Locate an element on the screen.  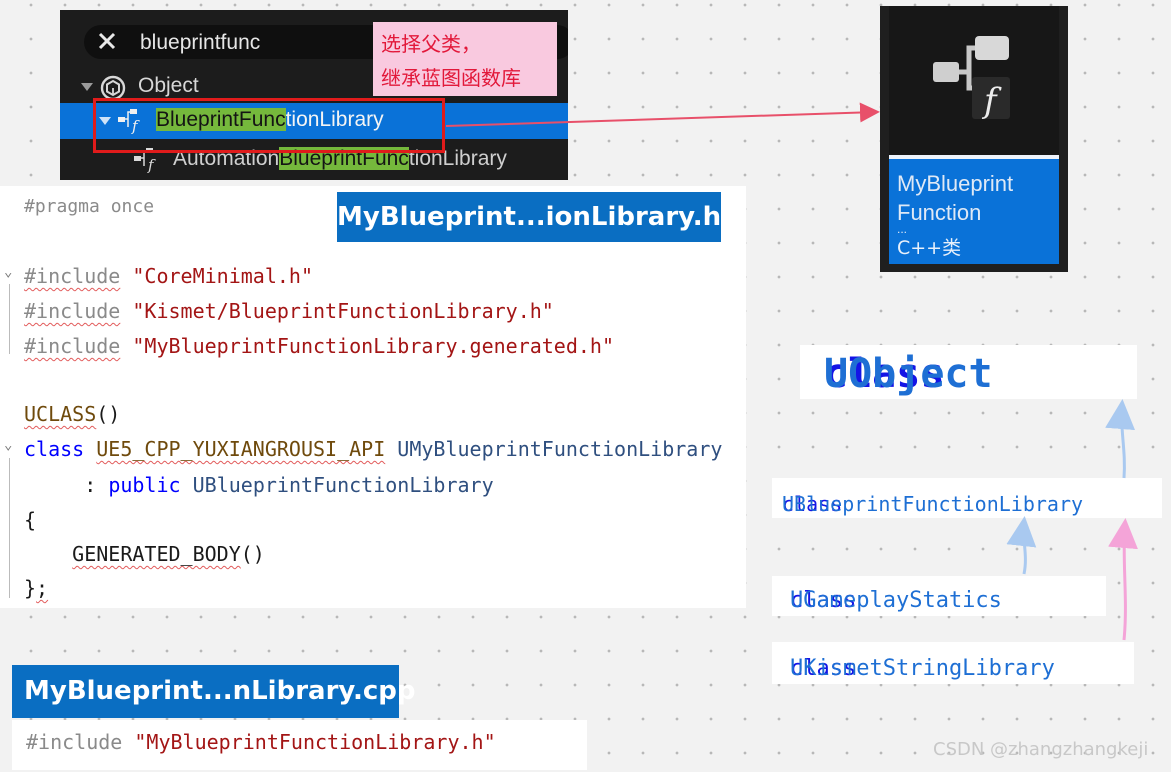
arrow-ugs-to-ubfl is located at coordinates (1021, 545).